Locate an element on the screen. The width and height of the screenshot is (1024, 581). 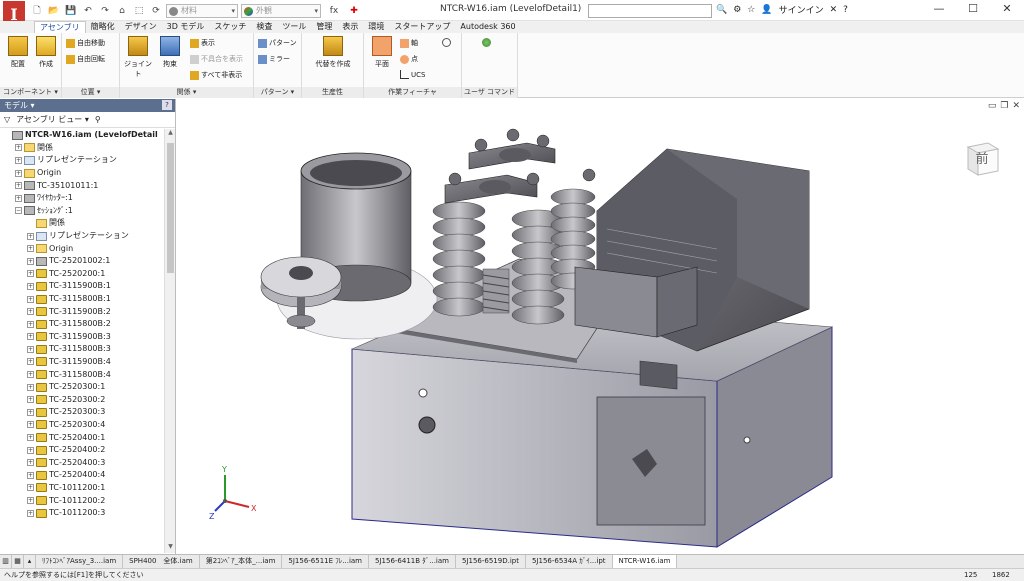
joint-button: ジョイント is located at coordinates (138, 57).